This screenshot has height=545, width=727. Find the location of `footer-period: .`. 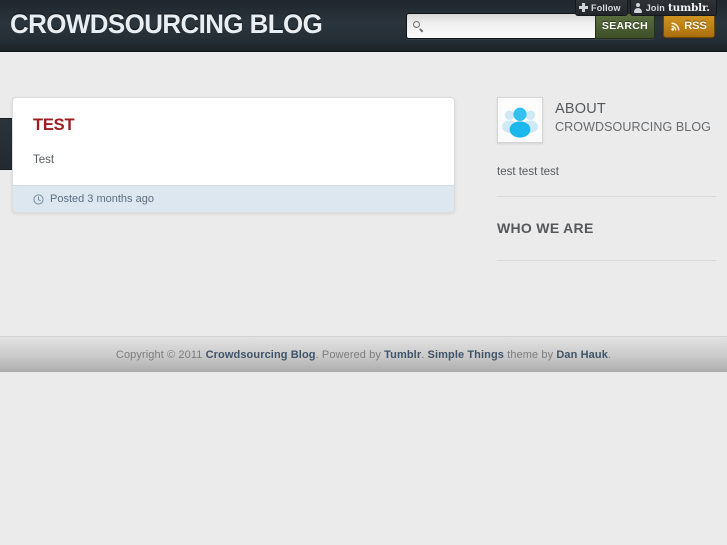

footer-period: . is located at coordinates (609, 354).